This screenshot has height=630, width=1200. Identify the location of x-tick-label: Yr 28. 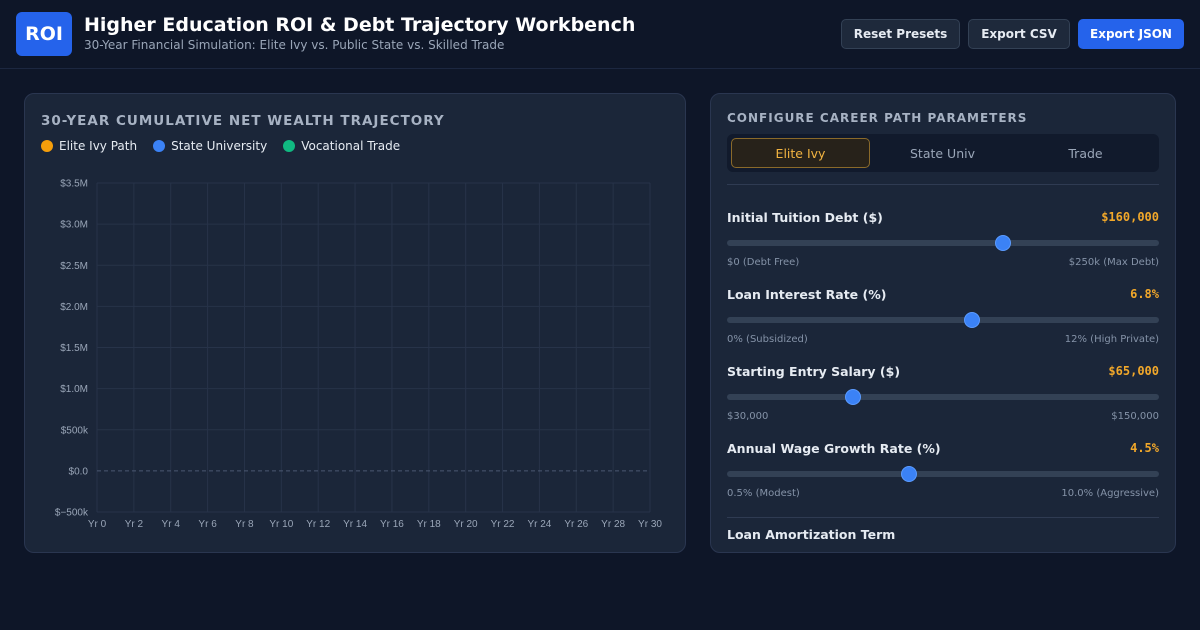
(613, 524).